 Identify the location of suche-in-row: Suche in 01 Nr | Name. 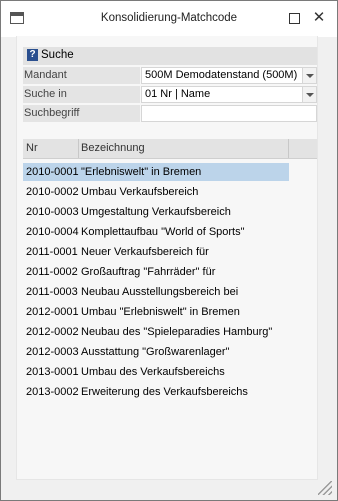
(170, 94).